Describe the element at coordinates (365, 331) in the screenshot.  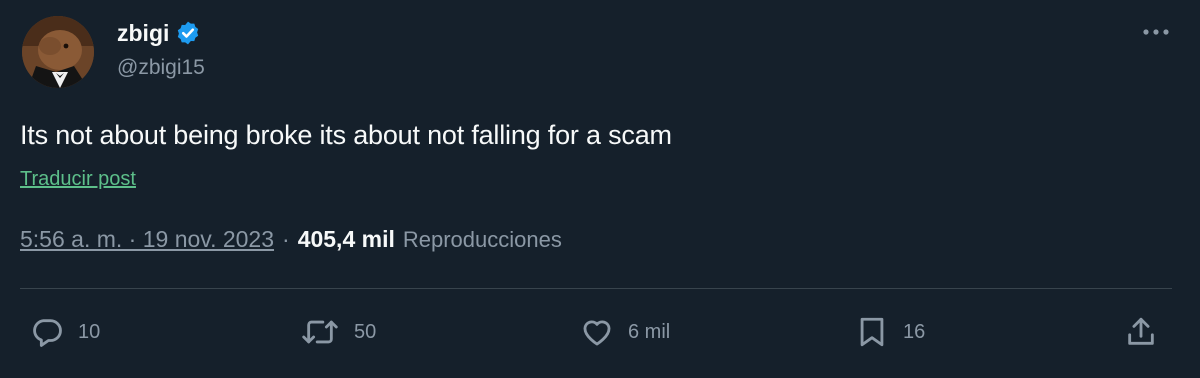
I see `repost-count: 50` at that location.